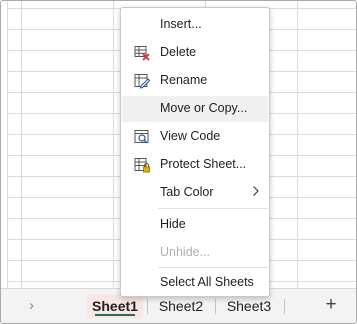 The height and width of the screenshot is (324, 357). Describe the element at coordinates (173, 224) in the screenshot. I see `menu-item-label: Hide` at that location.